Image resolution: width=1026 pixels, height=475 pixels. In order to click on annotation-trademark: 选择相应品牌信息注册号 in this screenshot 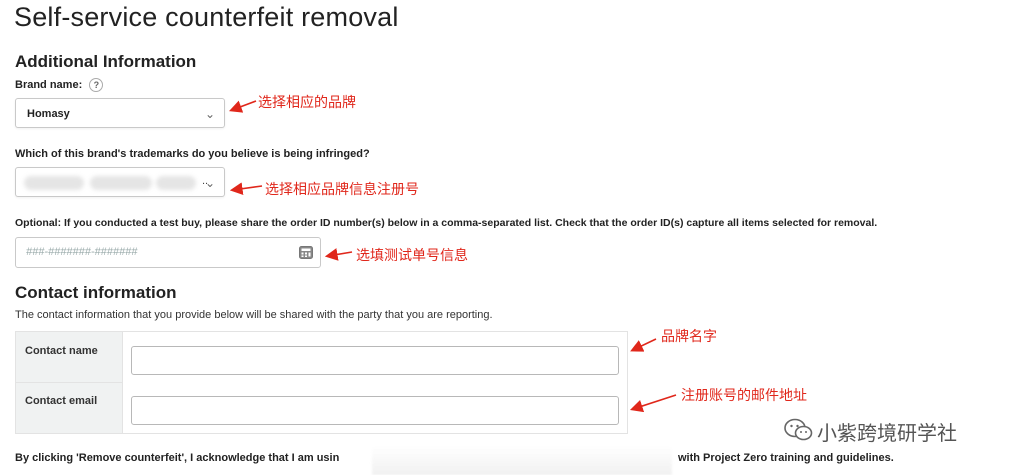, I will do `click(342, 189)`.